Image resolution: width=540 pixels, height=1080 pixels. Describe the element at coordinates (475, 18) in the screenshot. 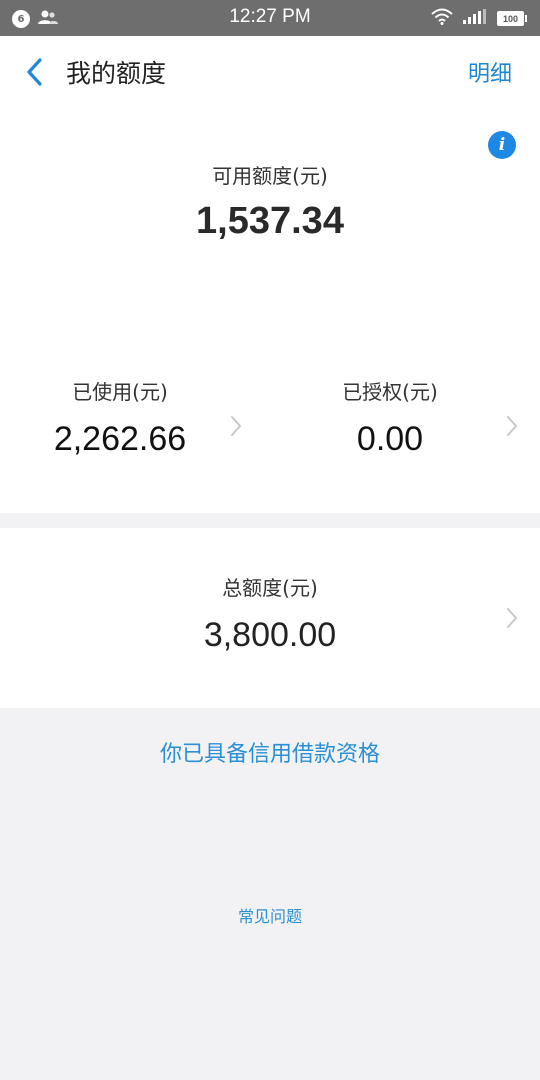

I see `signal-icon` at that location.